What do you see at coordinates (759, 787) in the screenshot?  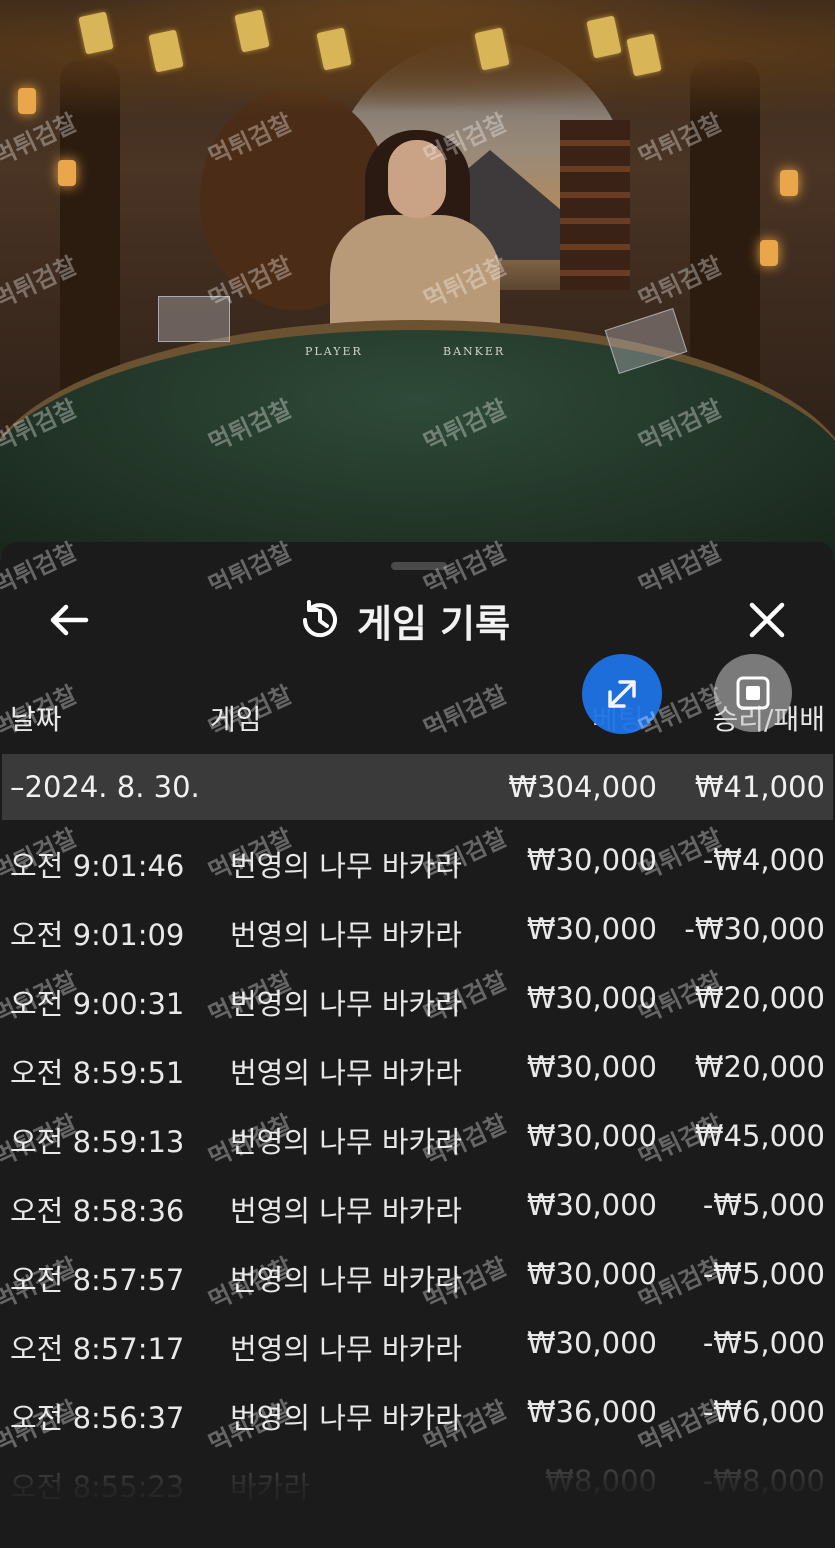 I see `date-group-win-total: ₩41,000` at bounding box center [759, 787].